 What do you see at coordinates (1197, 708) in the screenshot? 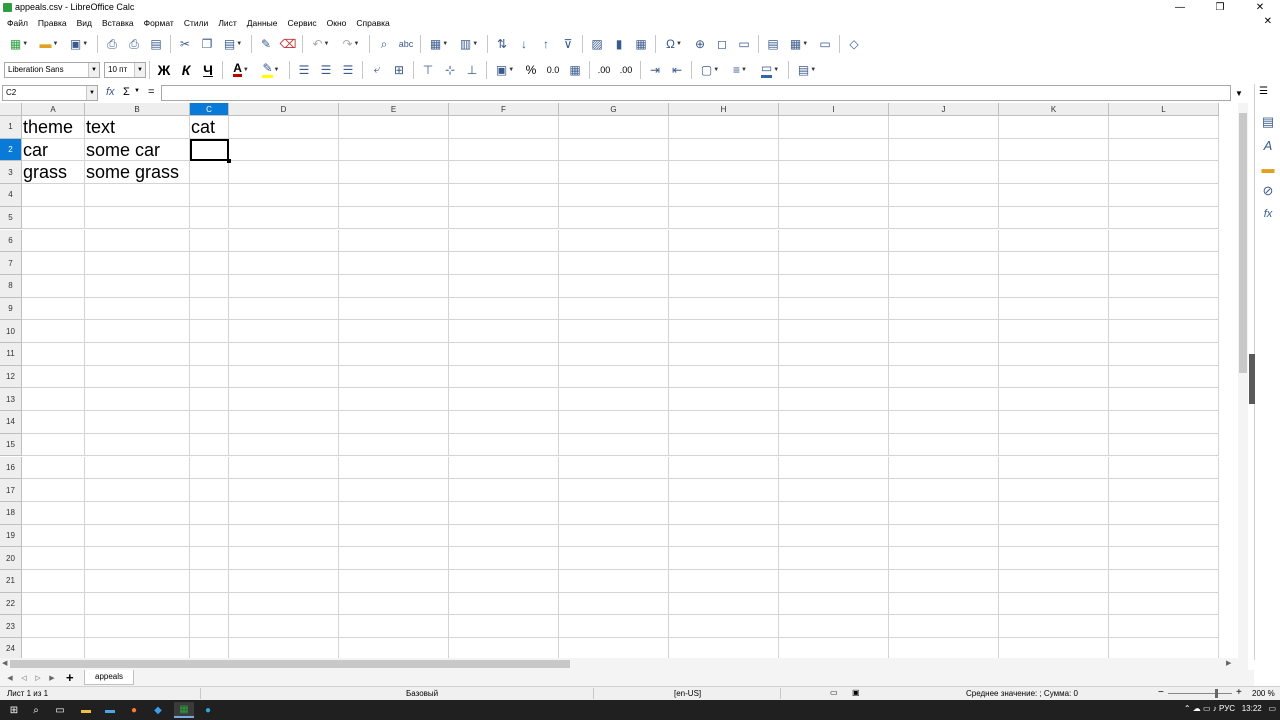
I see `cloud-icon: ☁` at bounding box center [1197, 708].